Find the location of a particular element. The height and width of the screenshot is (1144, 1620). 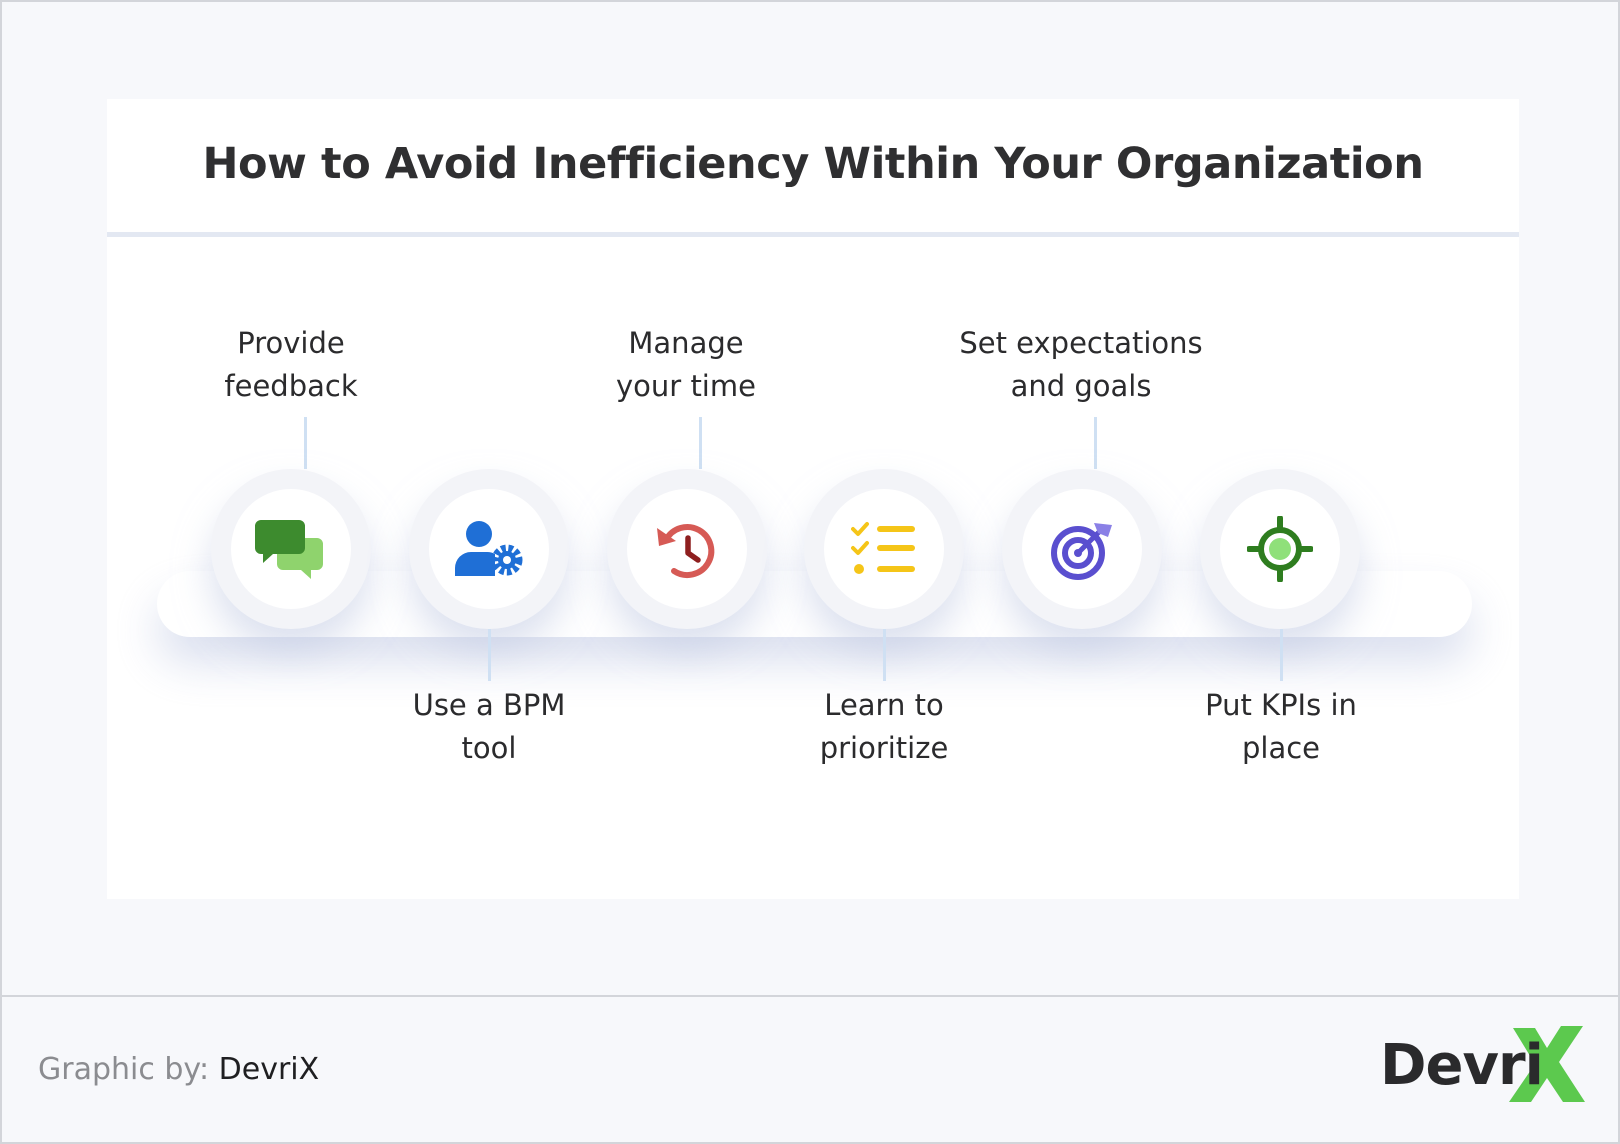

step-node-goals is located at coordinates (1082, 549).